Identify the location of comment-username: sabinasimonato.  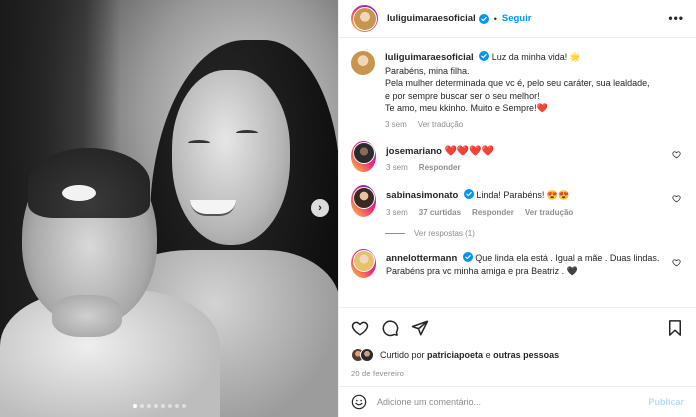
(422, 195).